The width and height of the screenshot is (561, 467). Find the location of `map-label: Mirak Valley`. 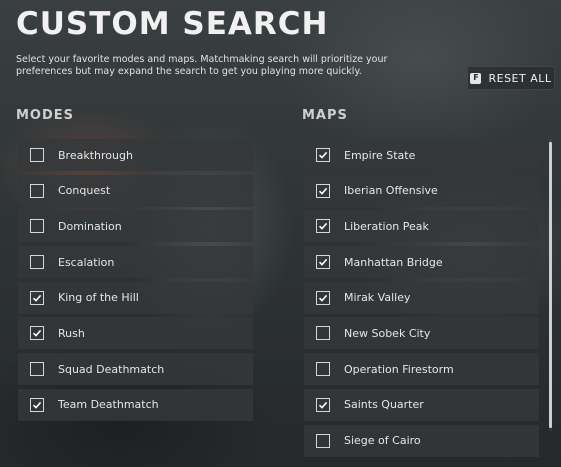

map-label: Mirak Valley is located at coordinates (377, 298).